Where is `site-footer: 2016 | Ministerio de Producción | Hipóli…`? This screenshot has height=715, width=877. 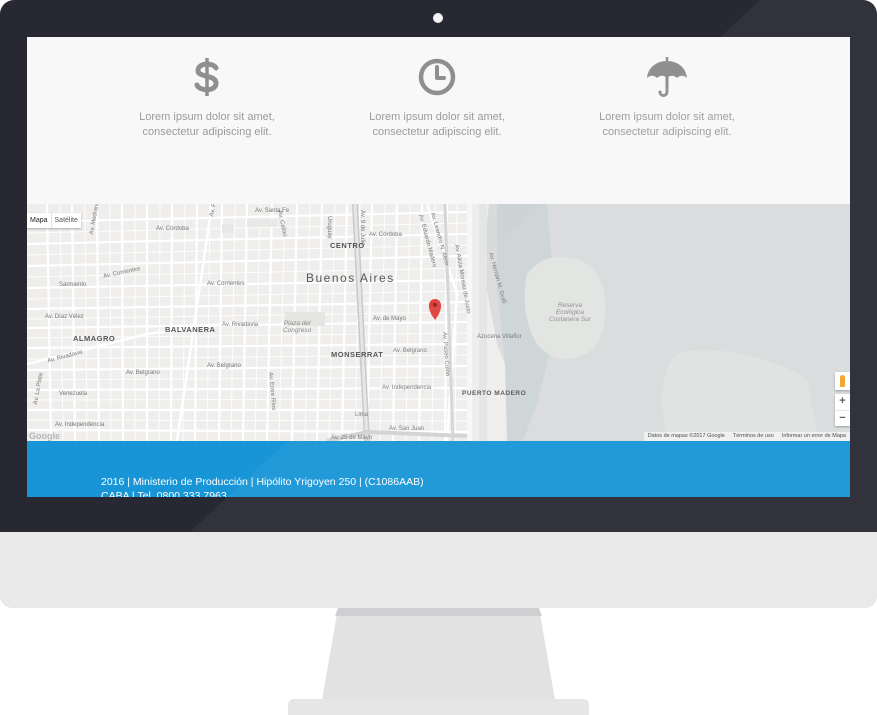 site-footer: 2016 | Ministerio de Producción | Hipóli… is located at coordinates (438, 469).